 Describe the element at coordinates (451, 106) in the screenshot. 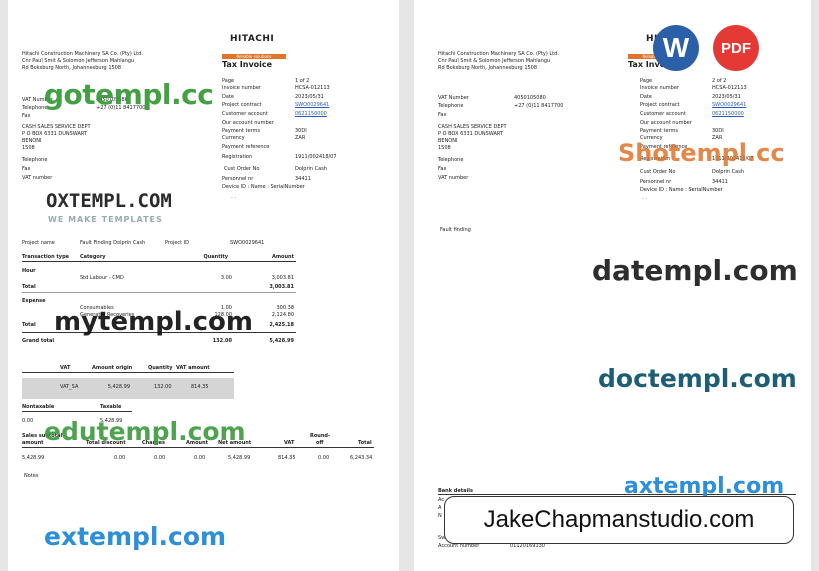

I see `telephone-label: Telephone` at that location.